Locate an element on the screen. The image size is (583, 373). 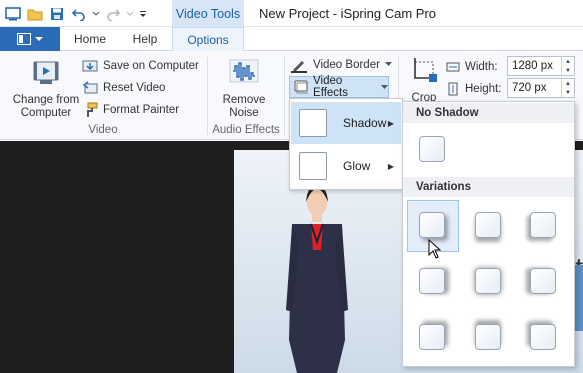
no-shadow-header: No Shadow is located at coordinates (488, 113).